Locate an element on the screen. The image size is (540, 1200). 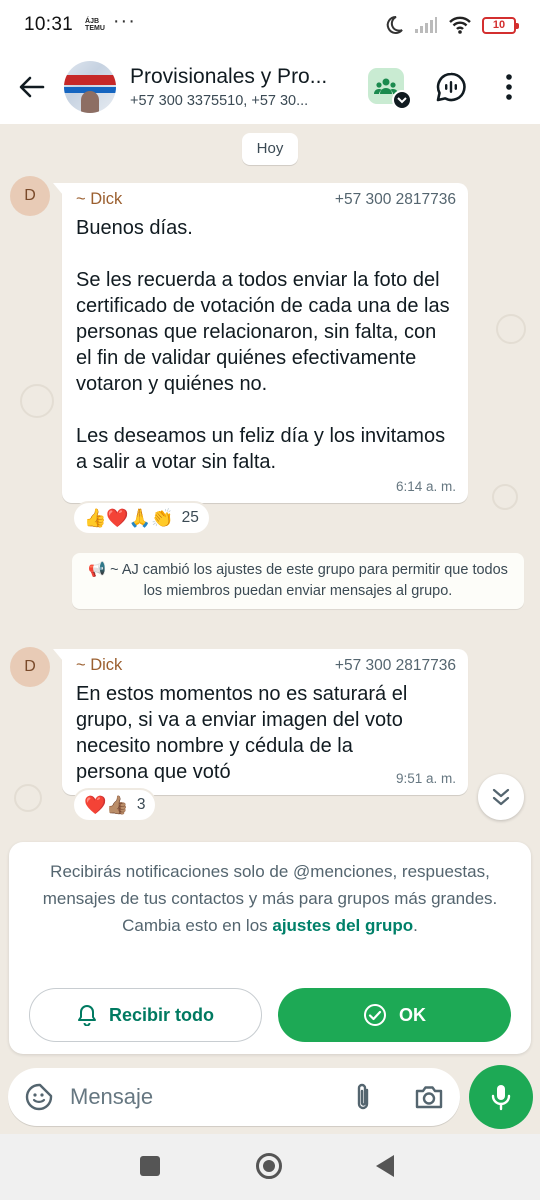
wifi-icon is located at coordinates (460, 25).